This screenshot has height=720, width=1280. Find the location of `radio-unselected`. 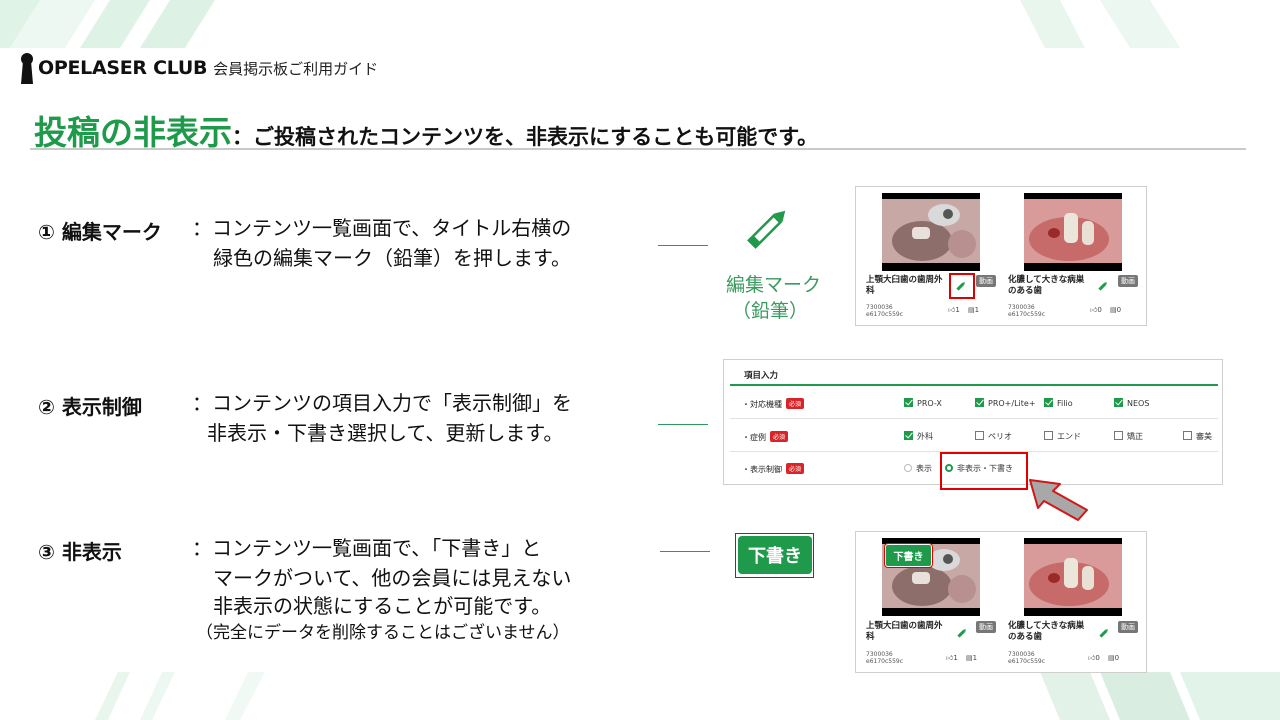

radio-unselected is located at coordinates (908, 468).